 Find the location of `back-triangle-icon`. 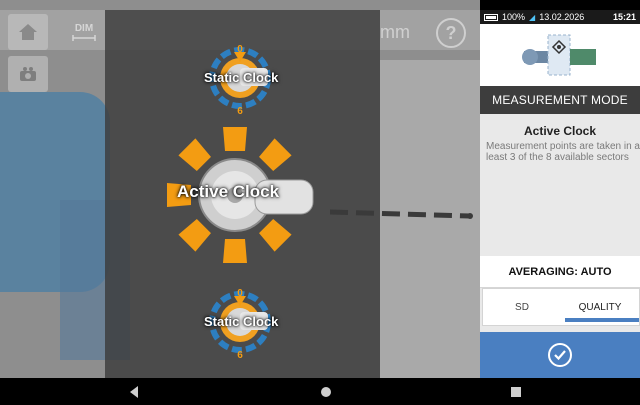

back-triangle-icon is located at coordinates (134, 392).